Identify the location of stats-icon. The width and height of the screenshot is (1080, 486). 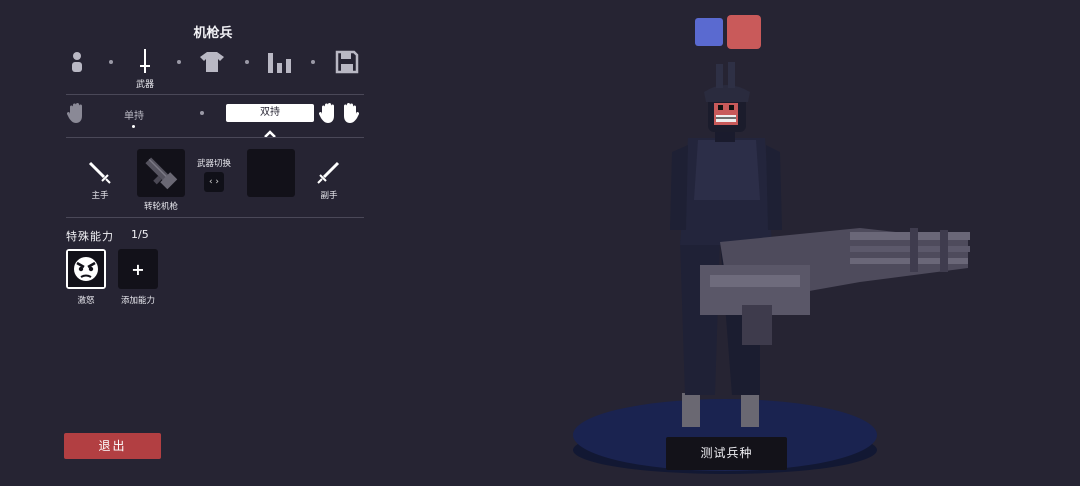
(279, 63).